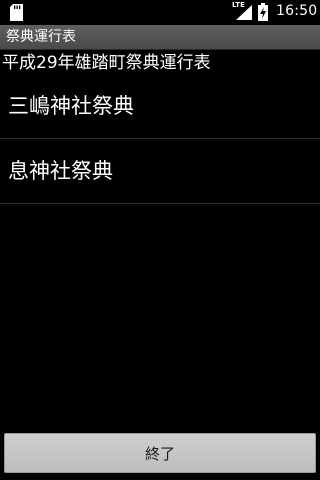  What do you see at coordinates (106, 63) in the screenshot?
I see `page-header: 平成29年雄踏町祭典運行表` at bounding box center [106, 63].